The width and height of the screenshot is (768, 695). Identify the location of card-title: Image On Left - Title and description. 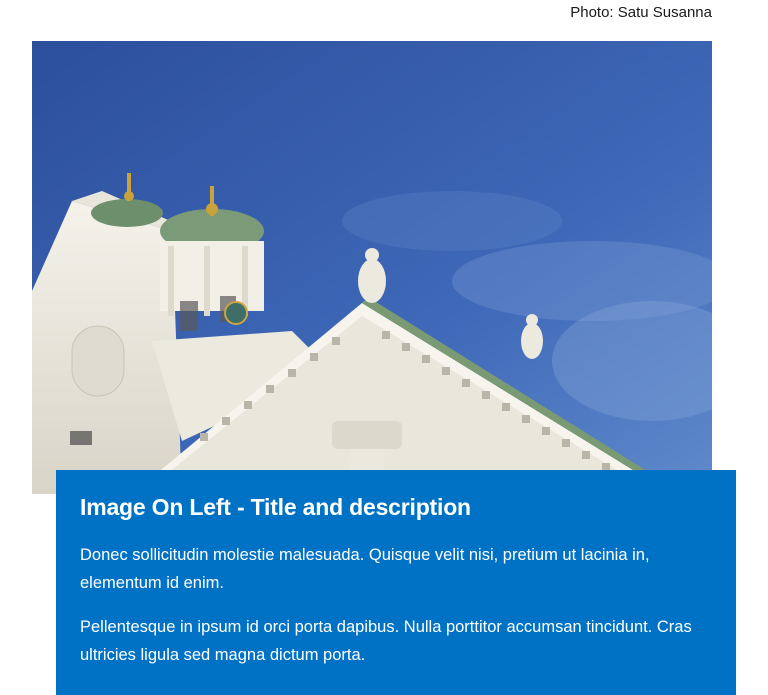
(275, 507).